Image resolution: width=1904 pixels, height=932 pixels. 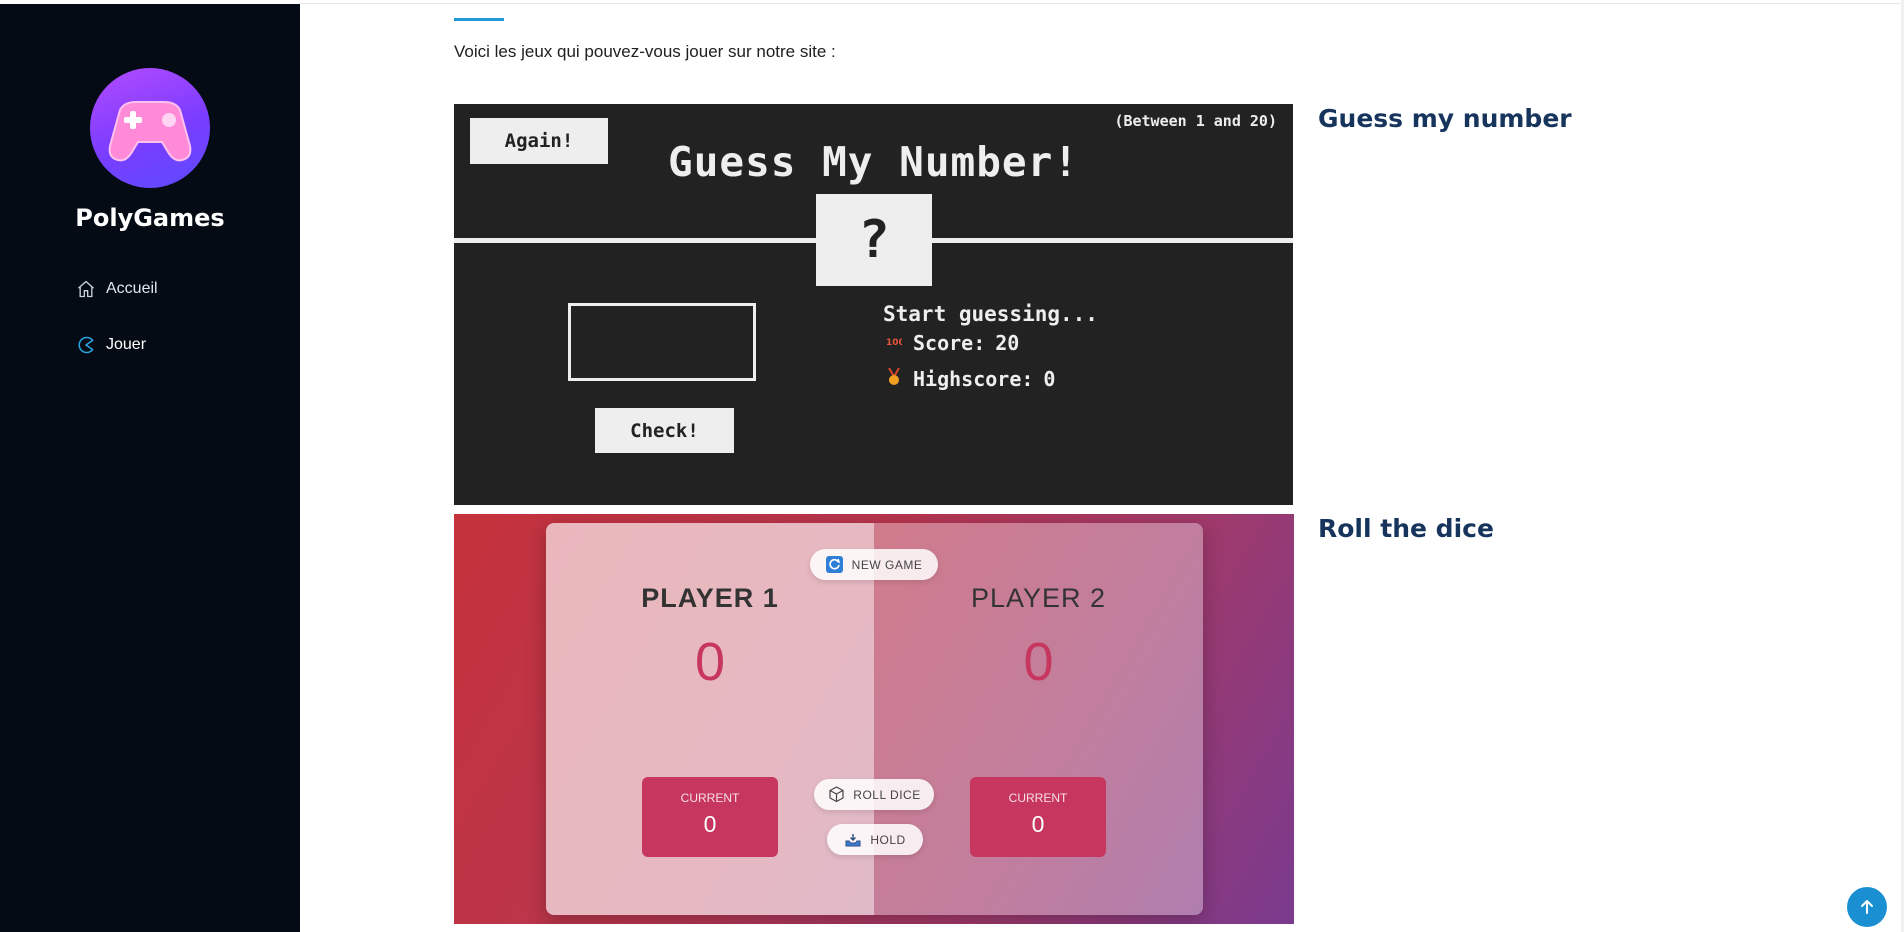 What do you see at coordinates (874, 240) in the screenshot?
I see `secret-number: ?` at bounding box center [874, 240].